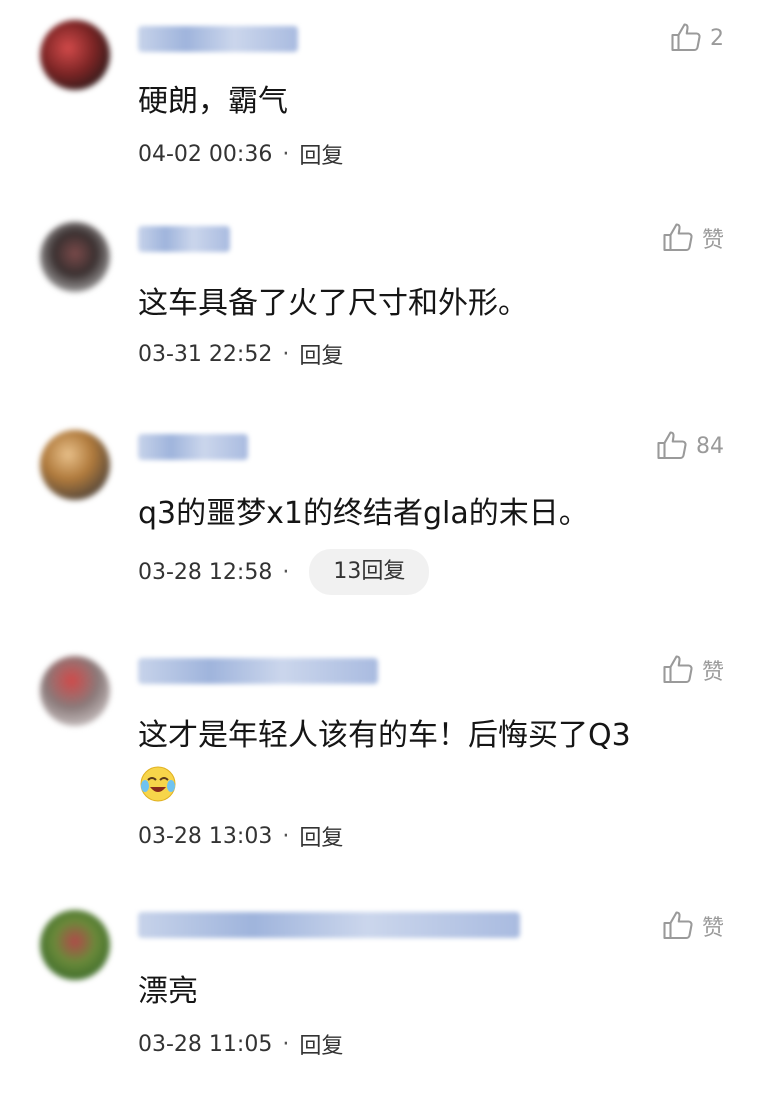 This screenshot has width=770, height=1096. I want to click on comment-meta: 03-31 22:52 · 回复, so click(240, 354).